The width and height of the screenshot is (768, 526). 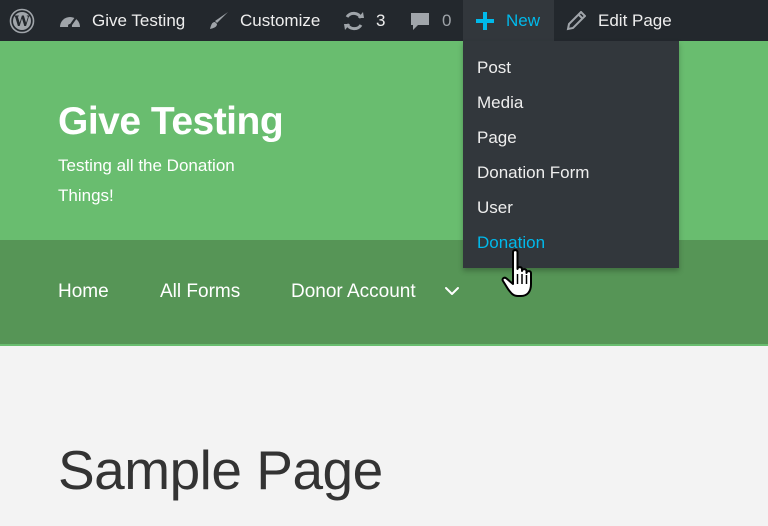 I want to click on plus-icon, so click(x=485, y=20).